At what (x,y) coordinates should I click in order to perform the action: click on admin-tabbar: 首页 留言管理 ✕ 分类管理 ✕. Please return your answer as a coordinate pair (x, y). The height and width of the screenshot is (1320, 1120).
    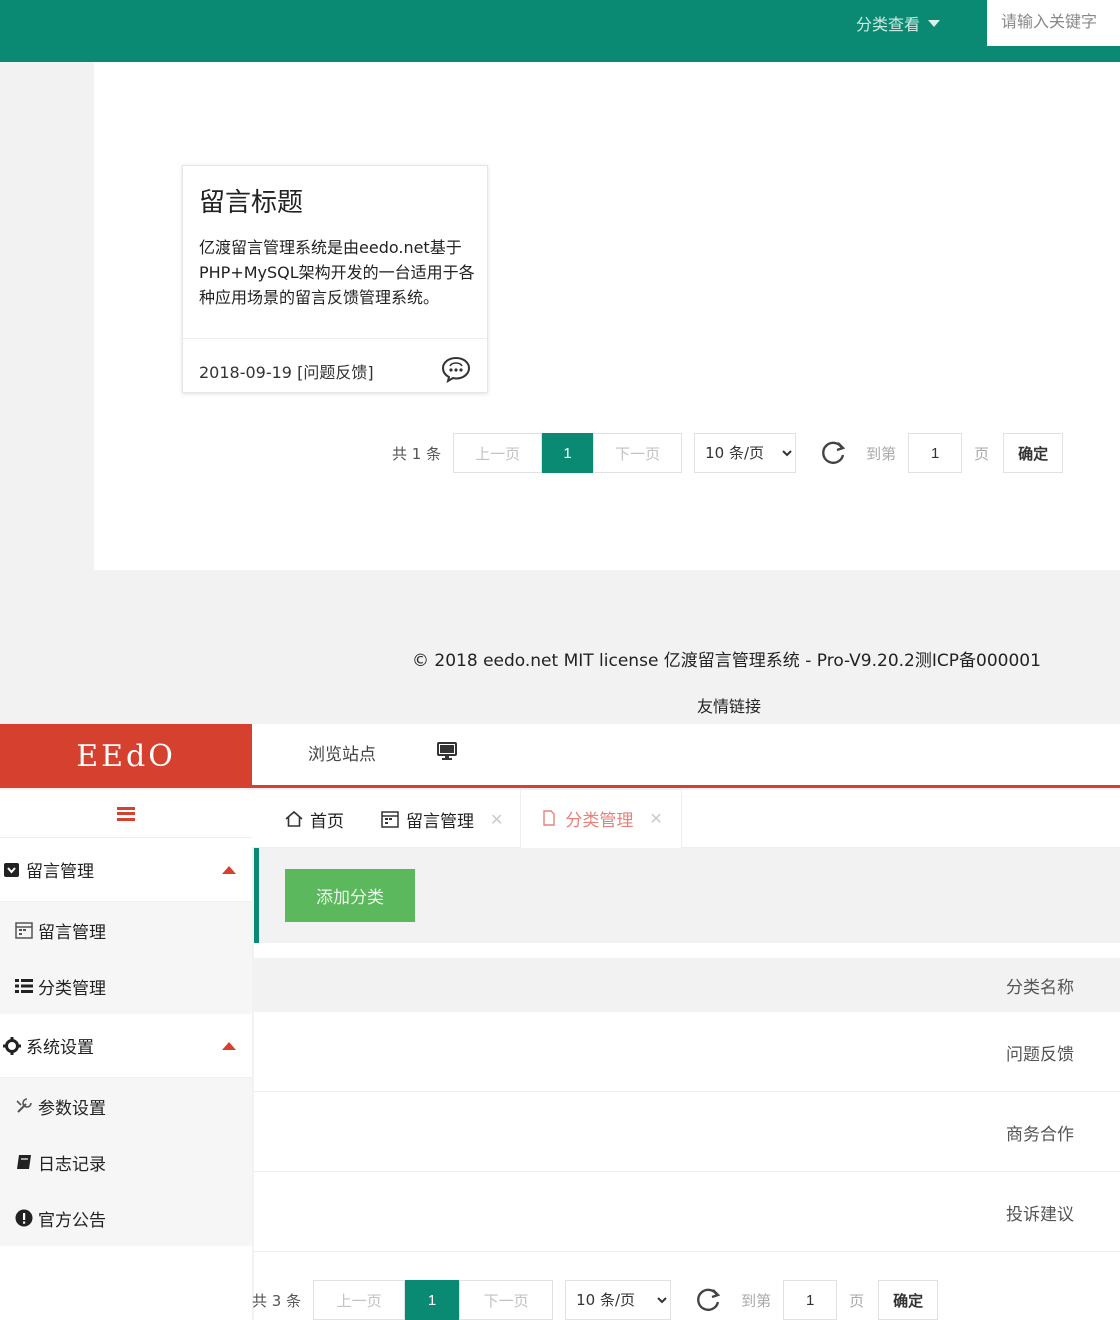
    Looking at the image, I should click on (686, 819).